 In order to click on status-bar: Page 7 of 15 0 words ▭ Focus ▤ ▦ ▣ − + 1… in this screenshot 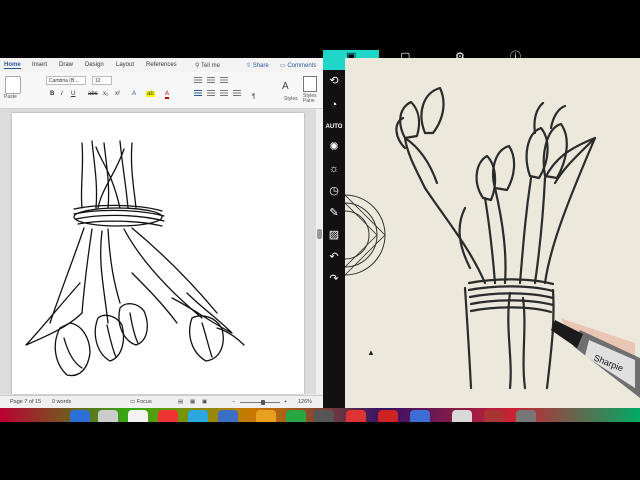, I will do `click(161, 402)`.